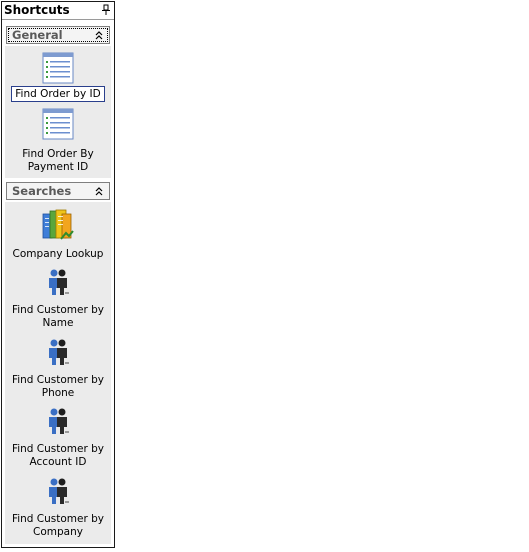 This screenshot has width=529, height=552. What do you see at coordinates (58, 254) in the screenshot?
I see `shortcut-label: Company Lookup` at bounding box center [58, 254].